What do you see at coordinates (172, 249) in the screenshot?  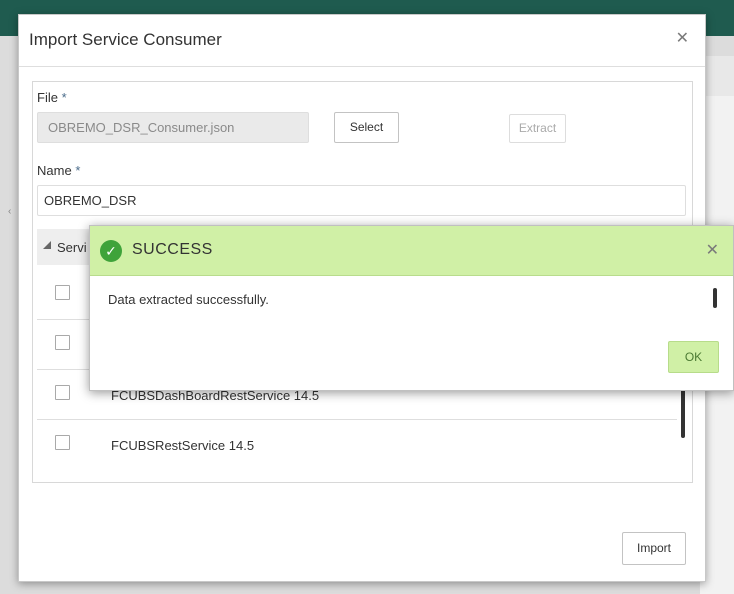 I see `success-title: SUCCESS` at bounding box center [172, 249].